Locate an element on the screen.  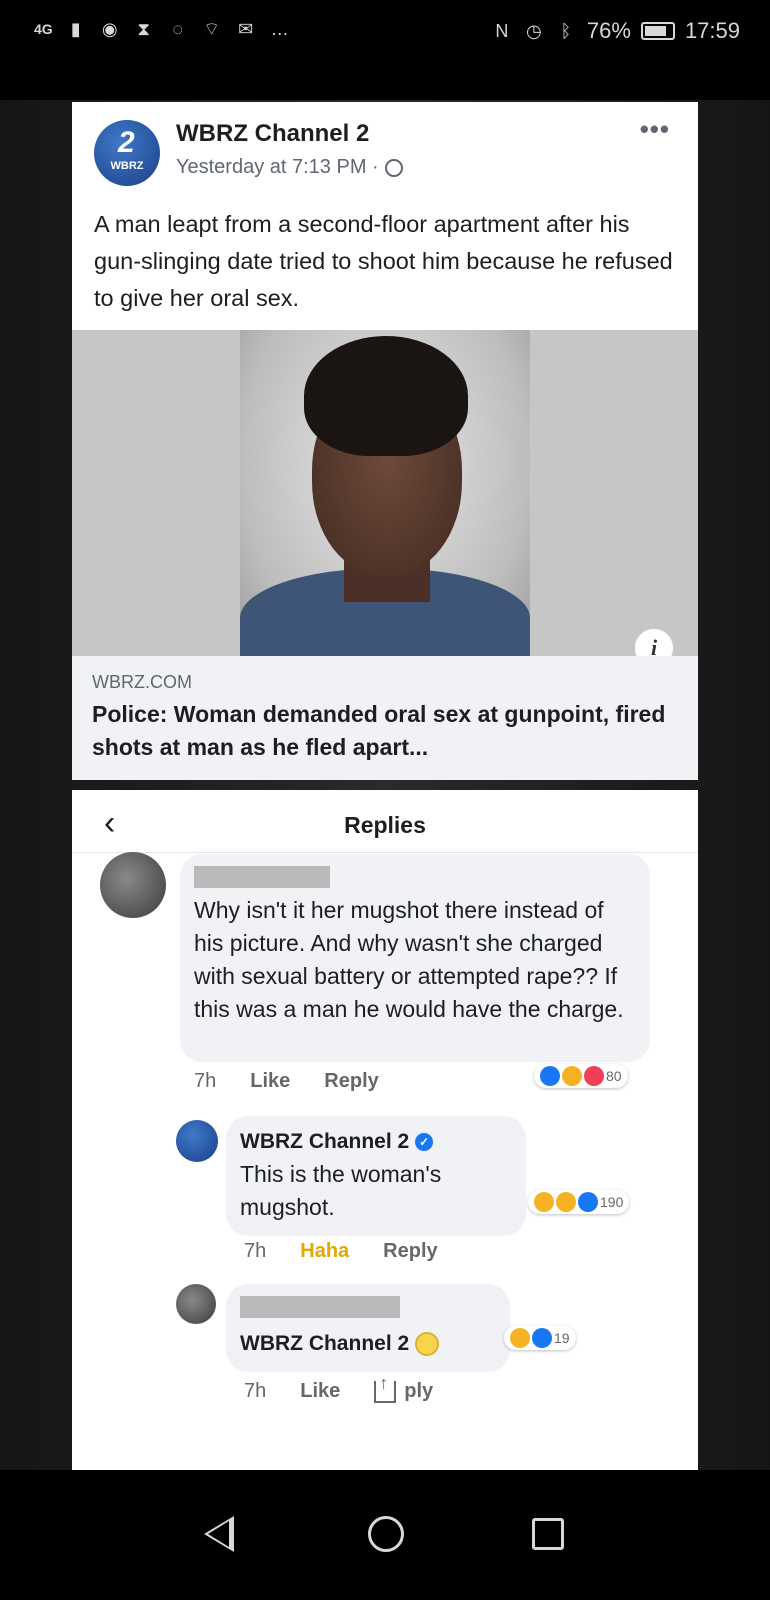
avatar-number: 2 is located at coordinates (126, 142).